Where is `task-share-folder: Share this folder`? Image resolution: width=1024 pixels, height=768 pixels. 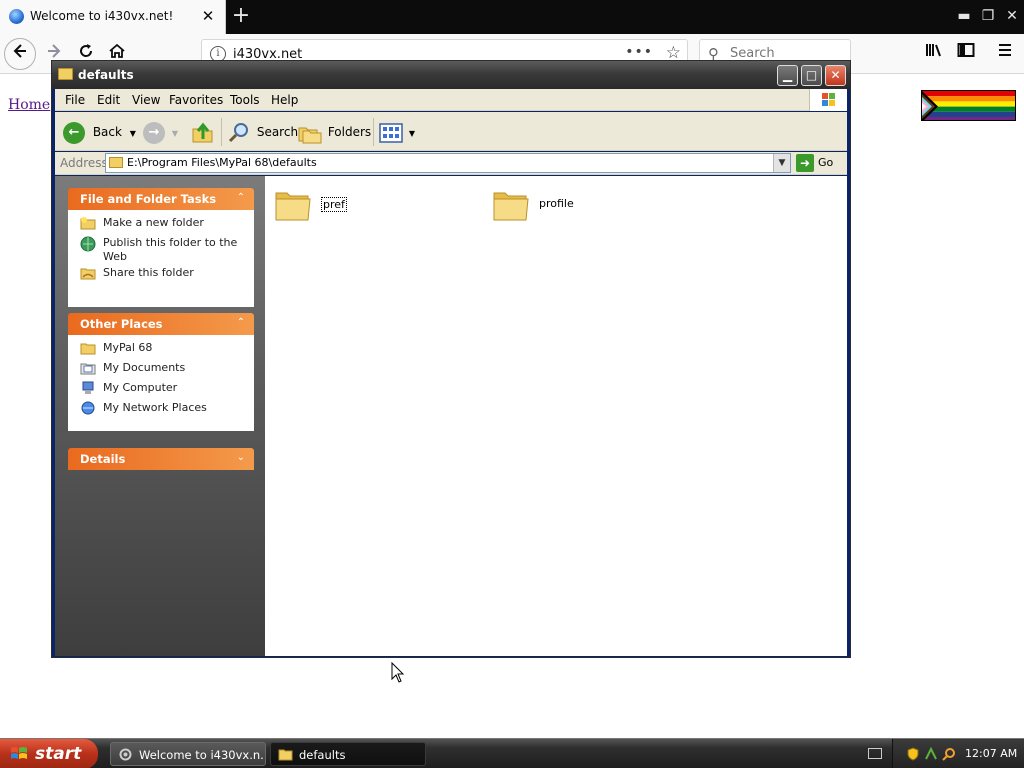
task-share-folder: Share this folder is located at coordinates (161, 276).